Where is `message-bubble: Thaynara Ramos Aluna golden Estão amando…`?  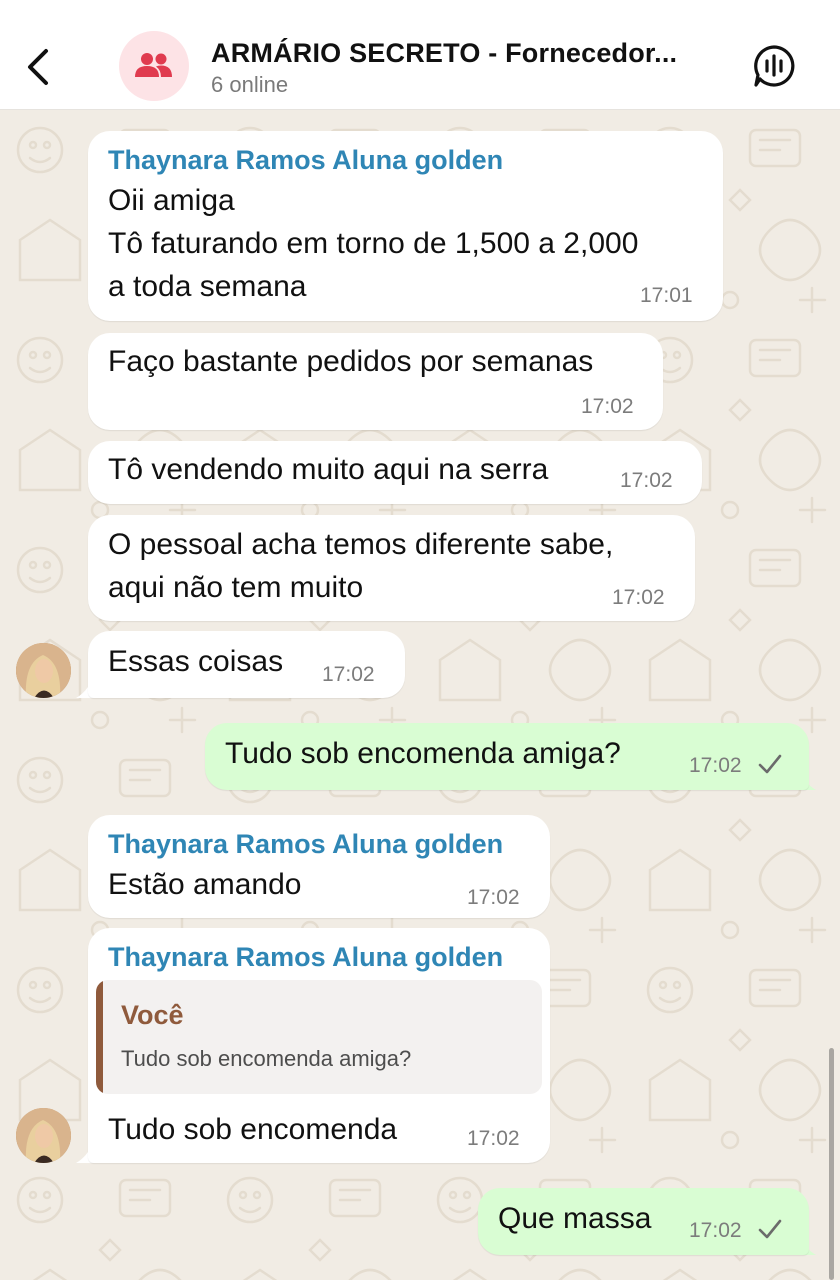 message-bubble: Thaynara Ramos Aluna golden Estão amando… is located at coordinates (319, 866).